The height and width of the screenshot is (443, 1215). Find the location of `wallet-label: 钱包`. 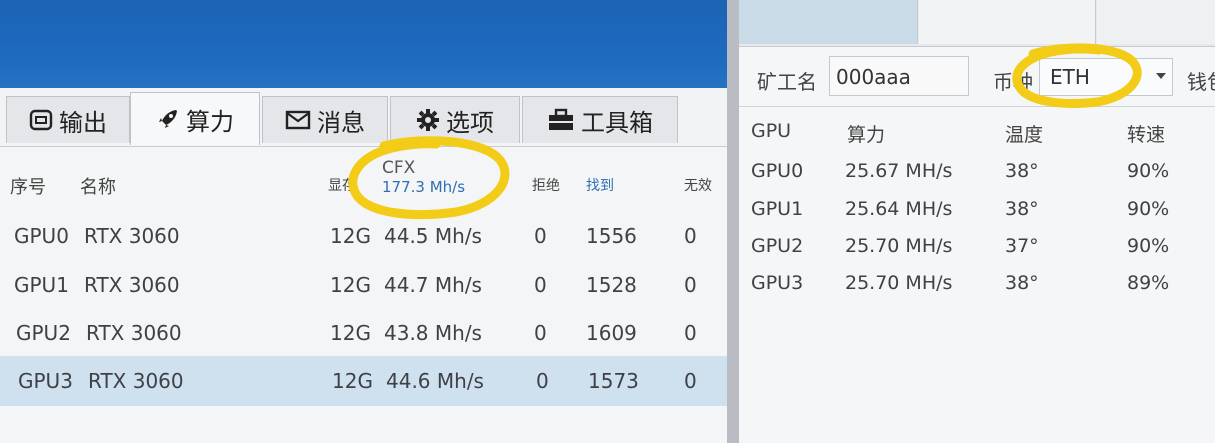

wallet-label: 钱包 is located at coordinates (1201, 82).